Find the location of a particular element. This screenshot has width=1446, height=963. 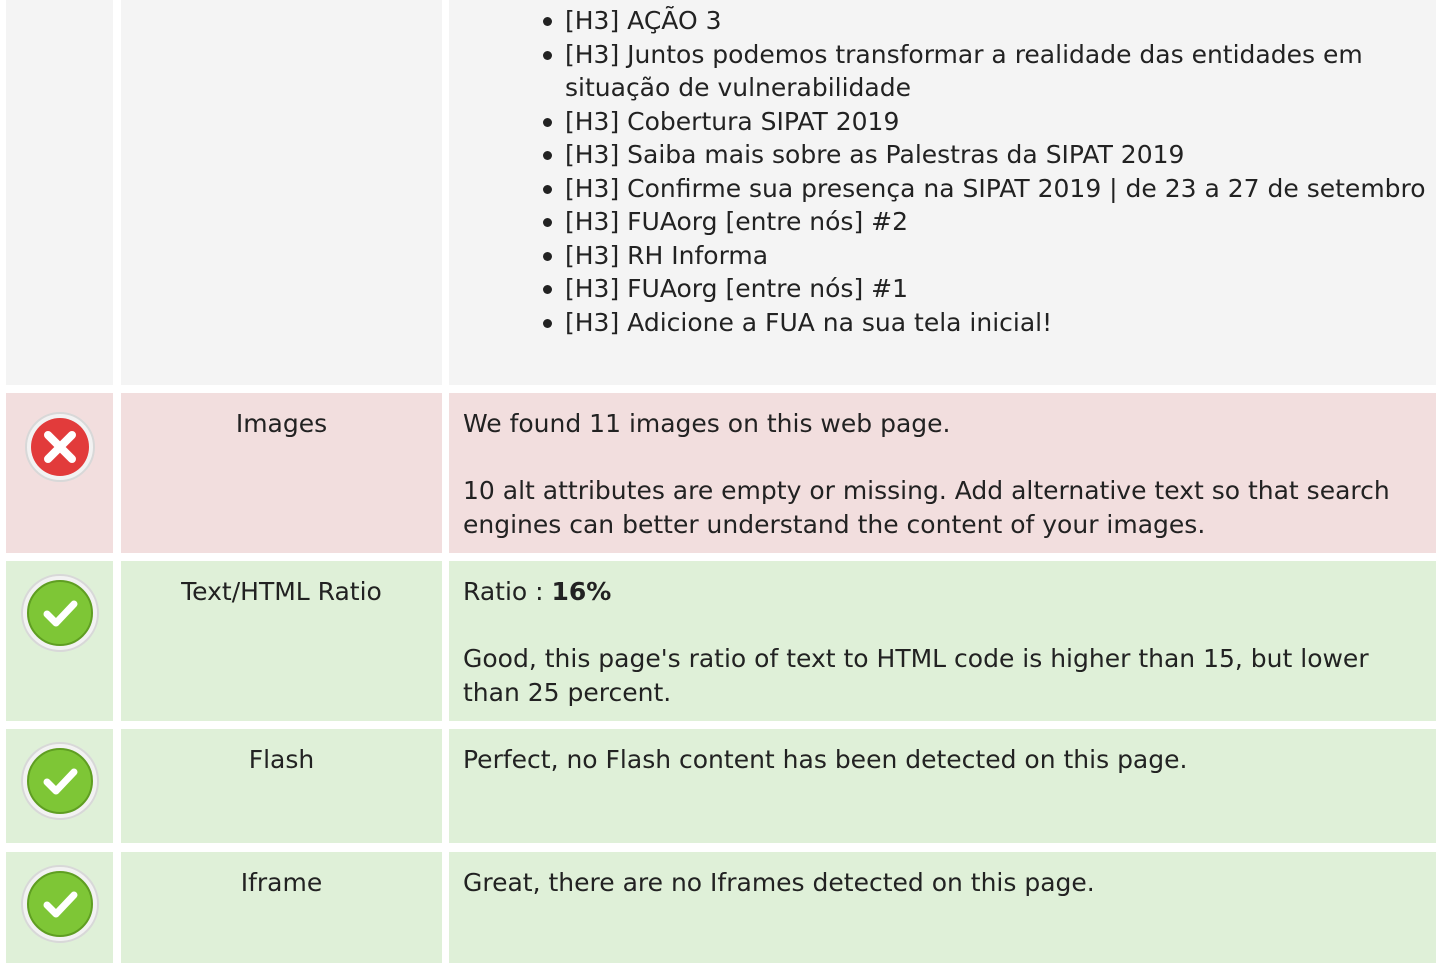

images-label: Images is located at coordinates (281, 423).